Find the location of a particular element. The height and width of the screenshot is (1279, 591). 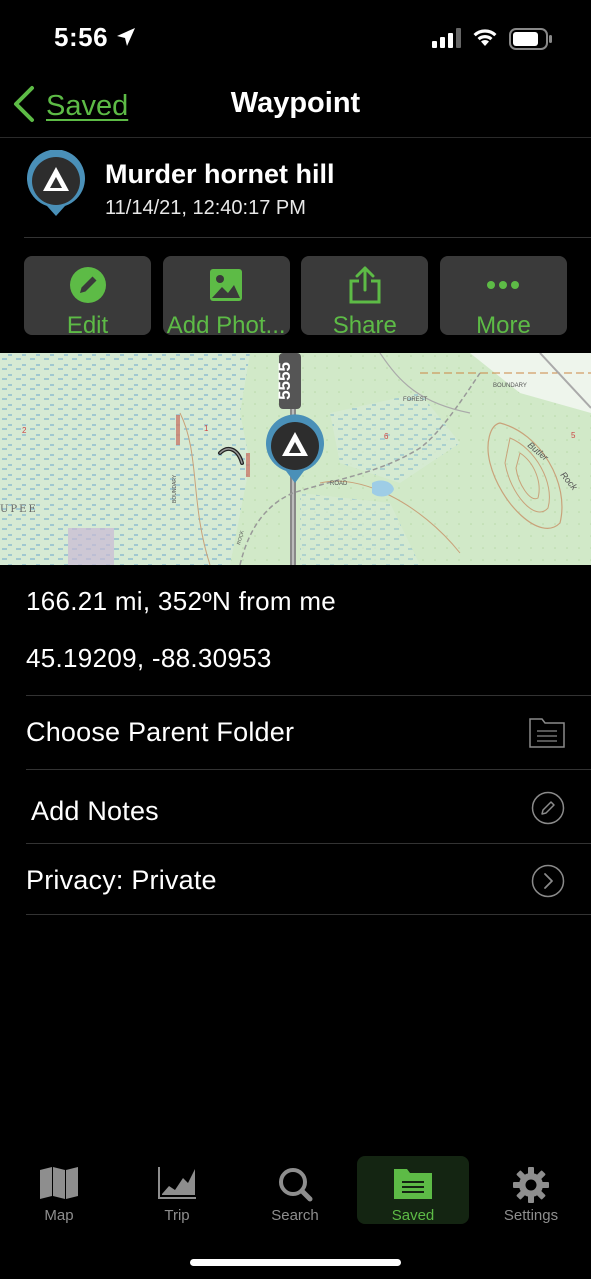

share-button: Share is located at coordinates (365, 295).